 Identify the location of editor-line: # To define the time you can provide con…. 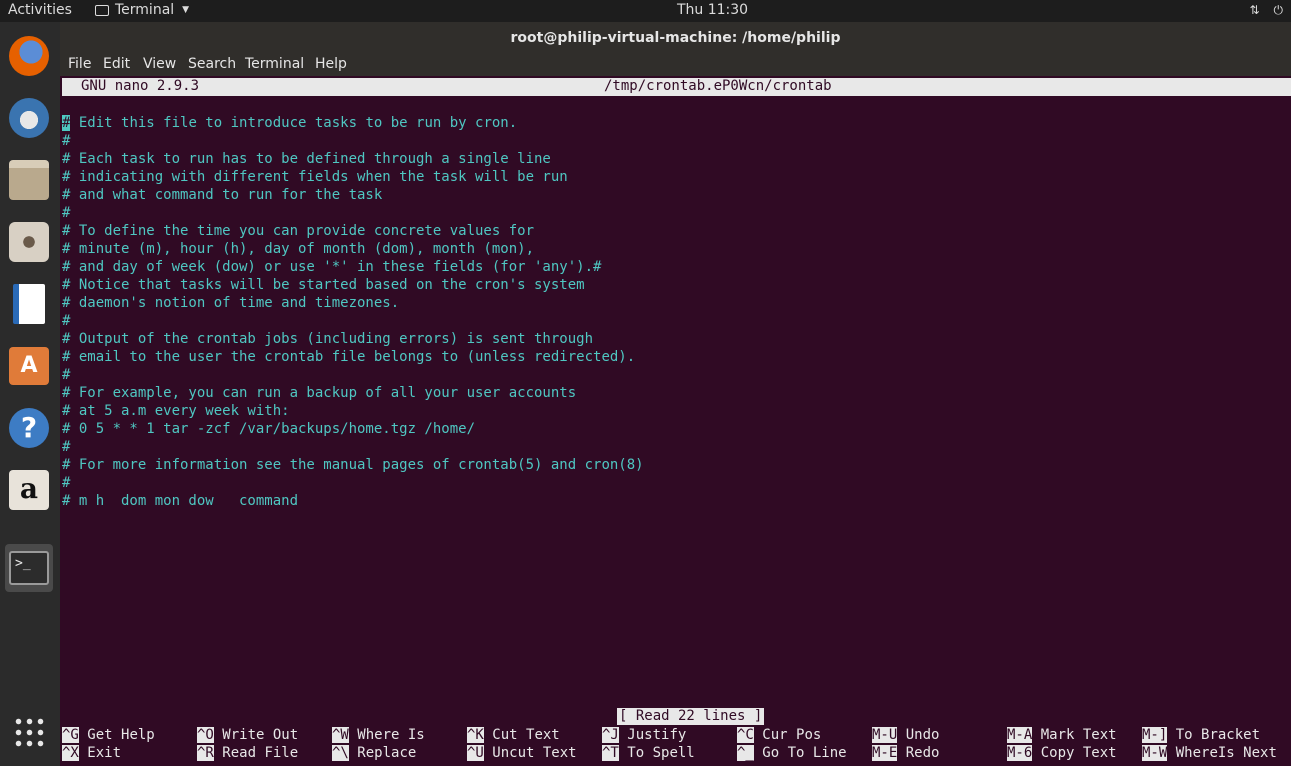
(298, 231).